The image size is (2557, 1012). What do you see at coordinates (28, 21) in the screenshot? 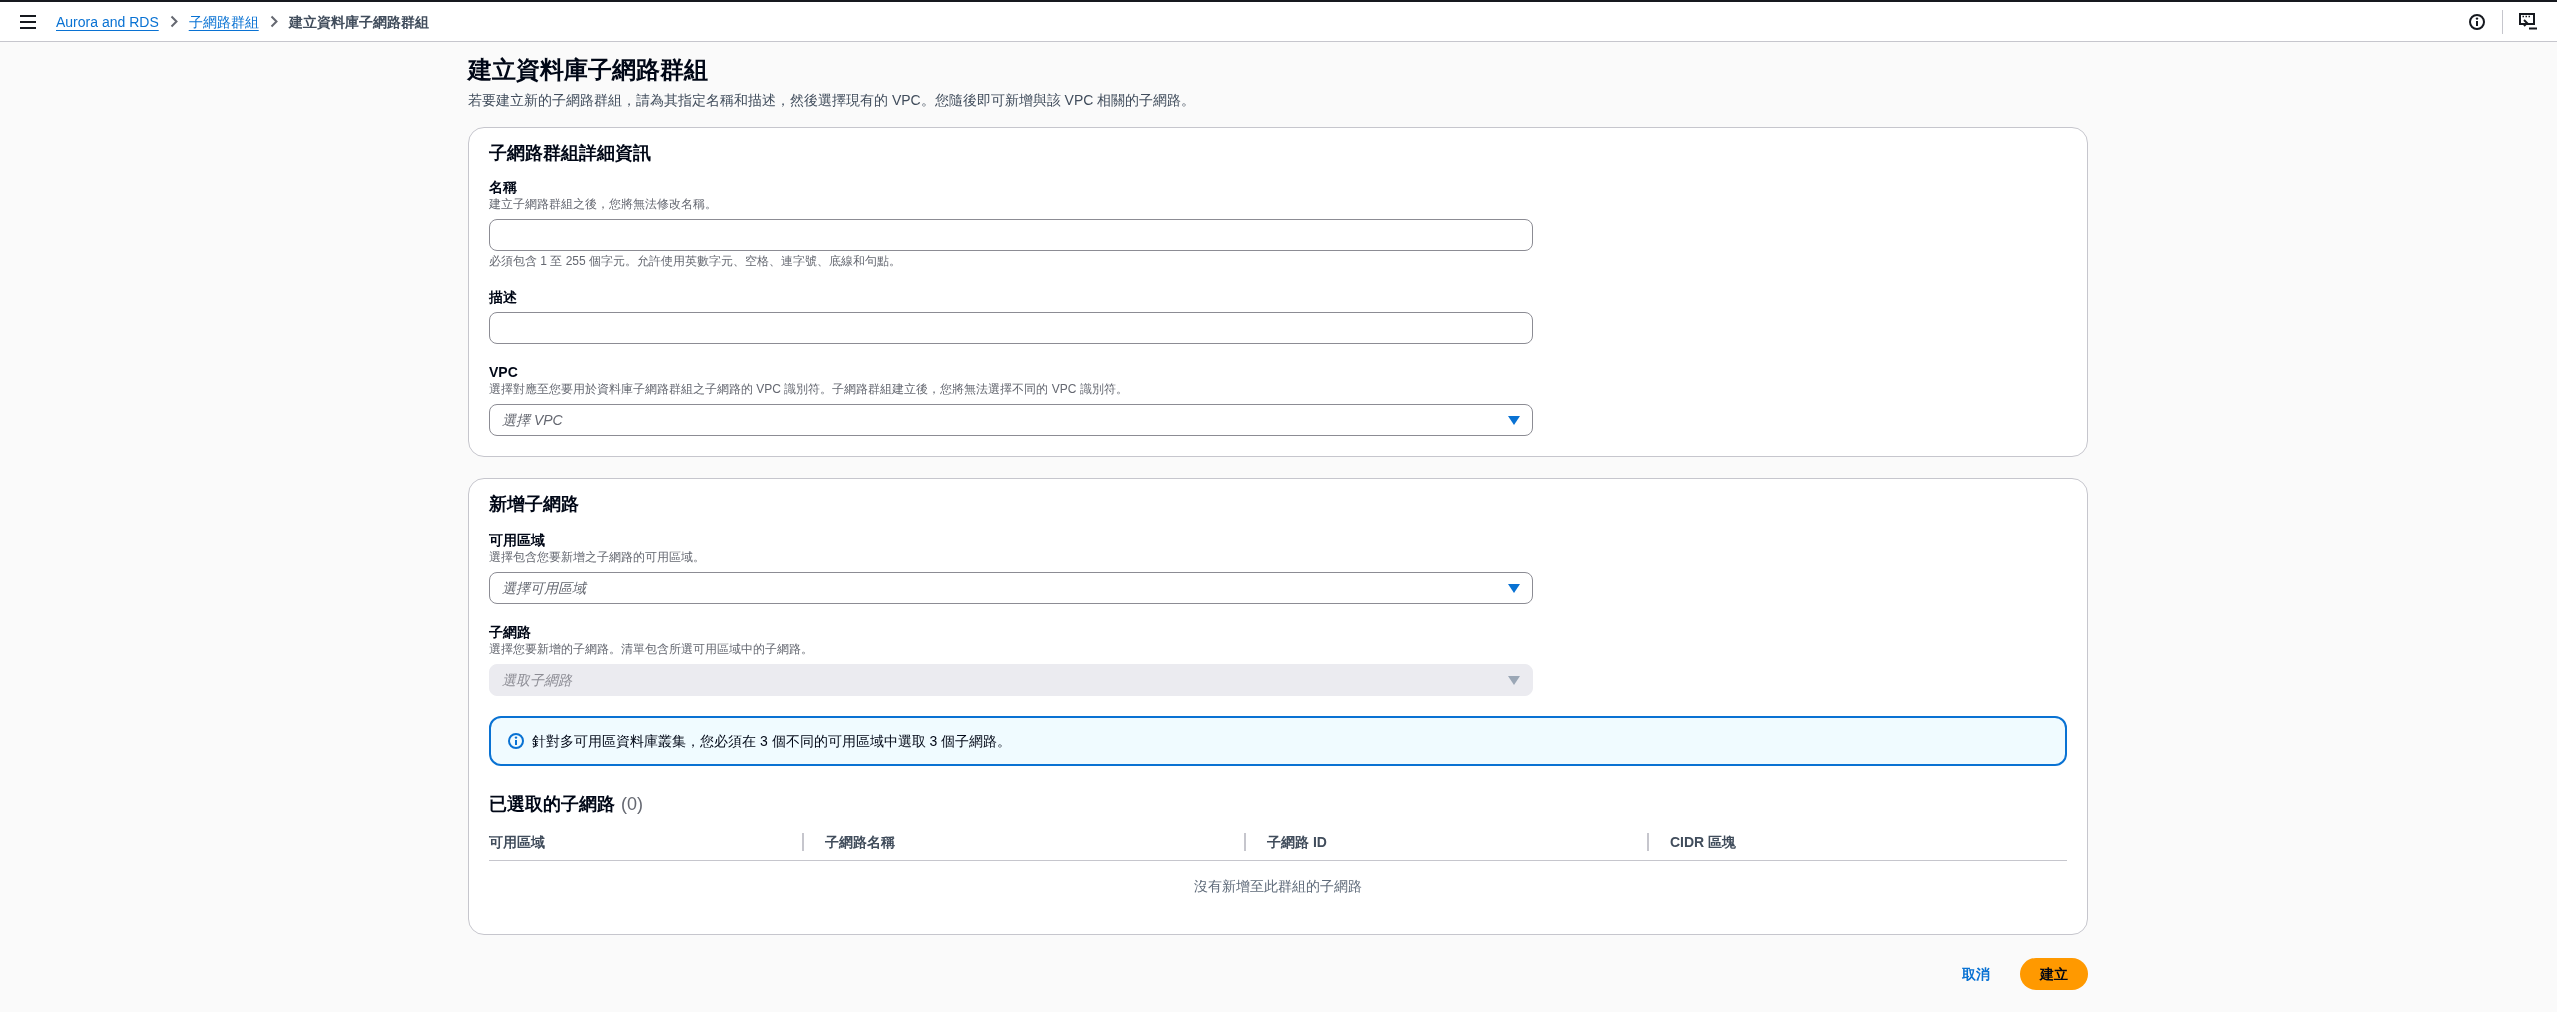
I see `menu-icon` at bounding box center [28, 21].